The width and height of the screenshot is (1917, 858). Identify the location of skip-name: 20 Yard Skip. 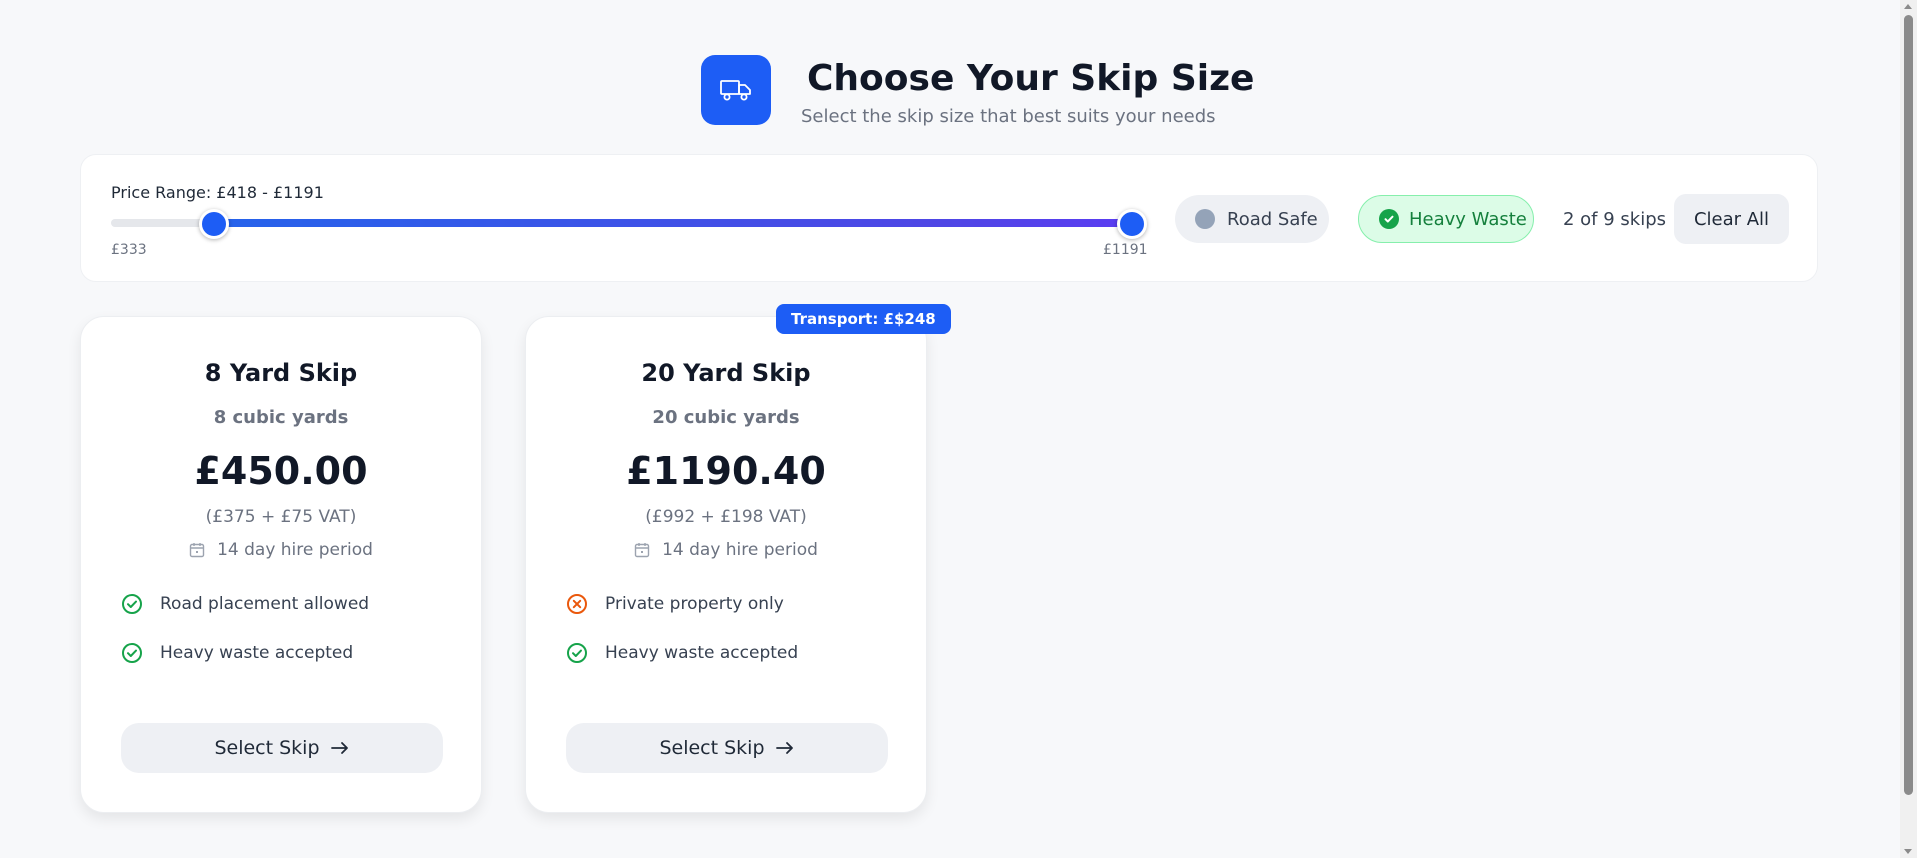
(726, 373).